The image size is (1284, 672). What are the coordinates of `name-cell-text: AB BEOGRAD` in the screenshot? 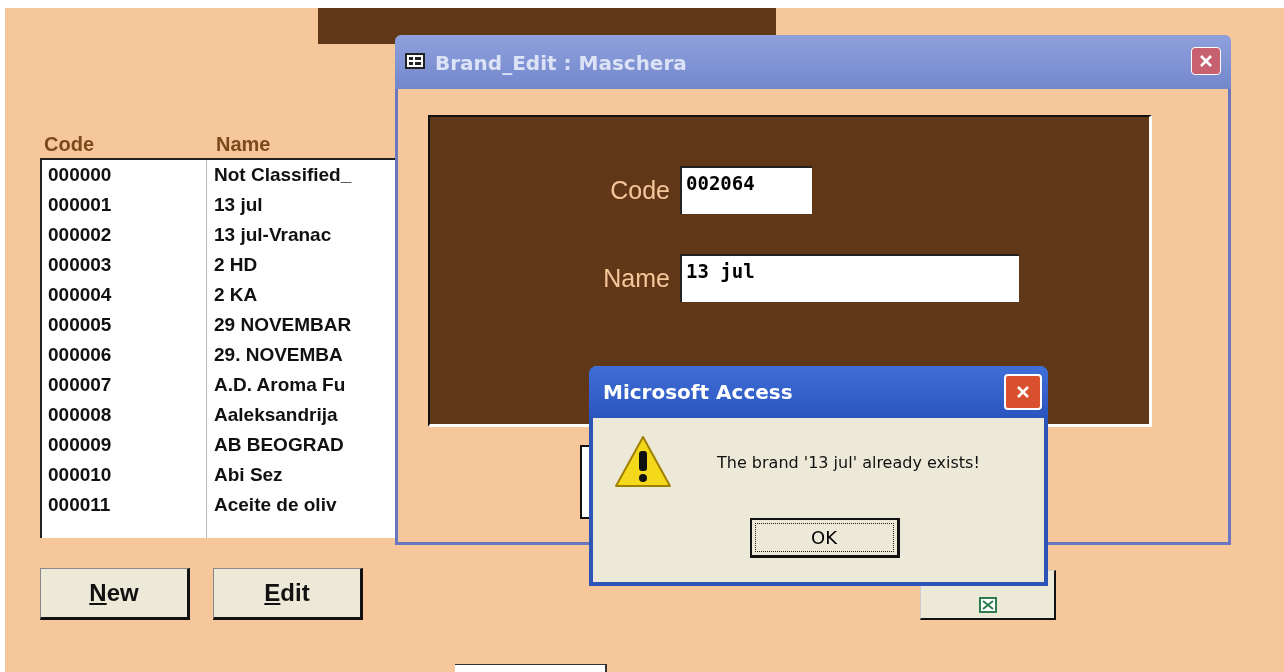 It's located at (278, 445).